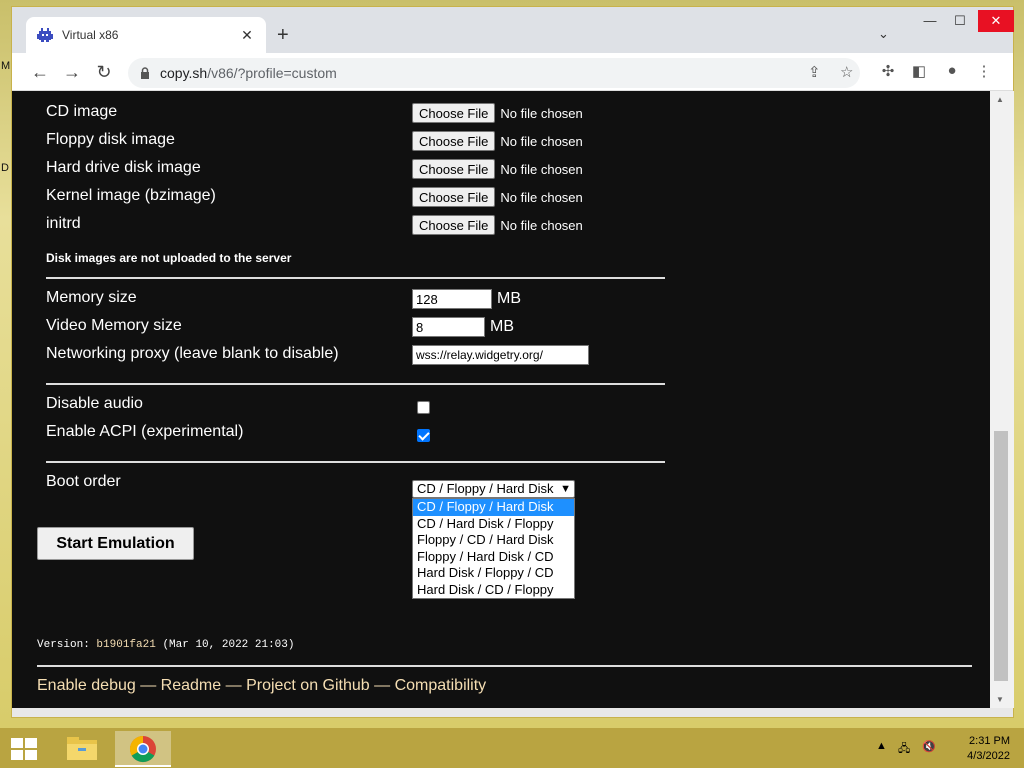 The height and width of the screenshot is (768, 1024). What do you see at coordinates (191, 685) in the screenshot?
I see `readme-link: Readme` at bounding box center [191, 685].